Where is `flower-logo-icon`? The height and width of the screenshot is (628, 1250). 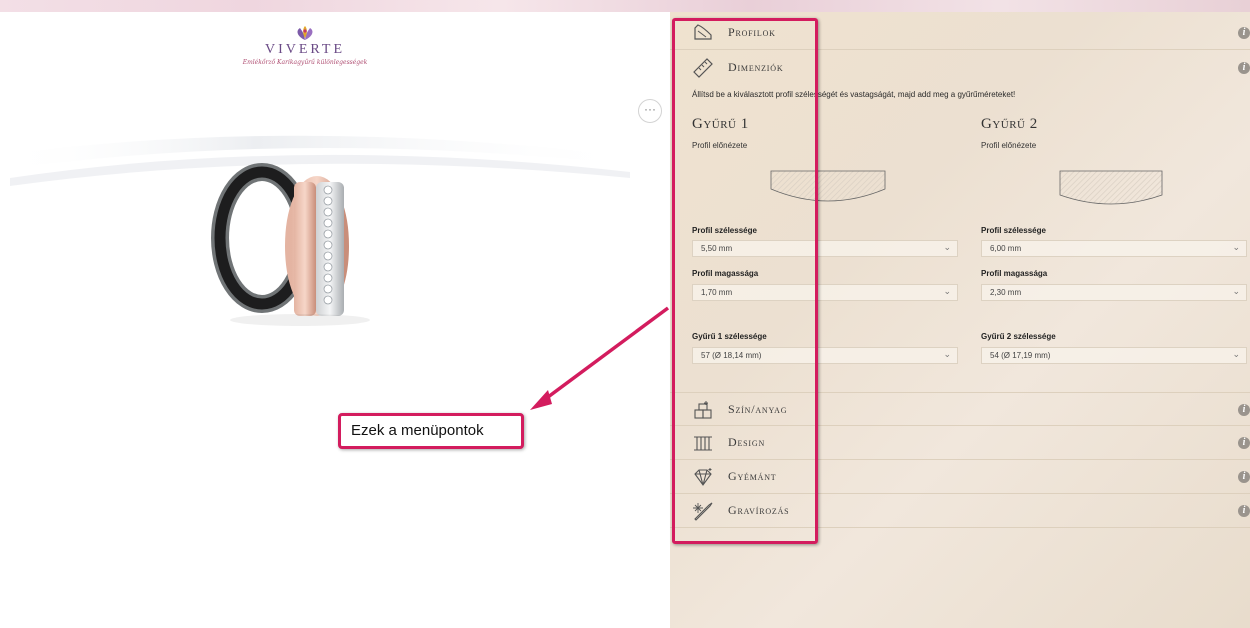
flower-logo-icon is located at coordinates (305, 33).